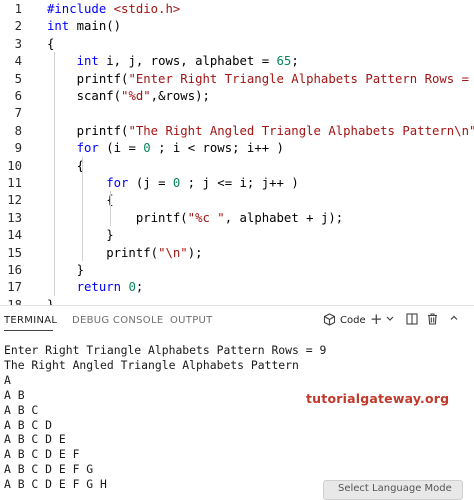 The width and height of the screenshot is (474, 500). Describe the element at coordinates (117, 183) in the screenshot. I see `code-token: for` at that location.